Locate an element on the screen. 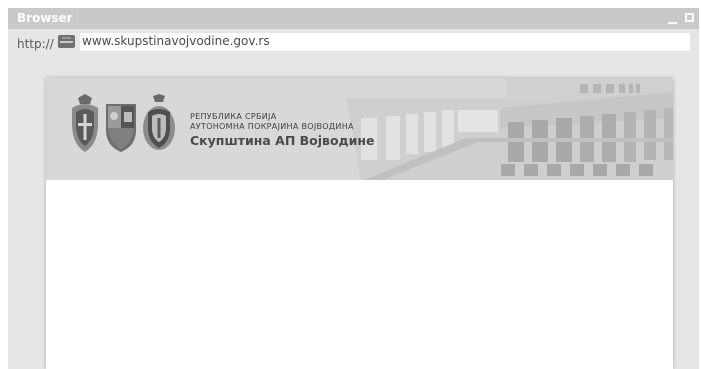  vojvodina-coat-of-arms-icon is located at coordinates (121, 128).